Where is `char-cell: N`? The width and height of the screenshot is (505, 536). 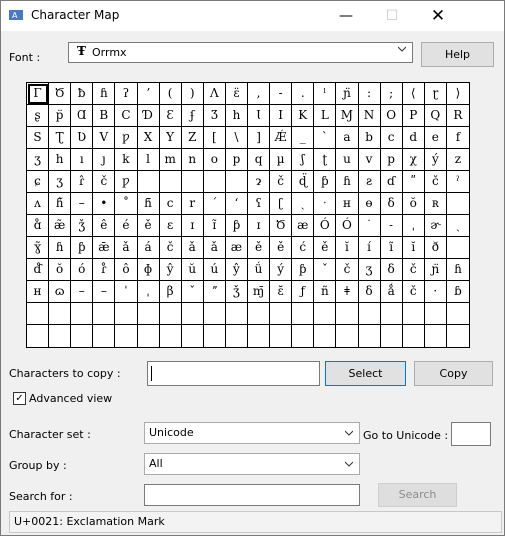
char-cell: N is located at coordinates (369, 116).